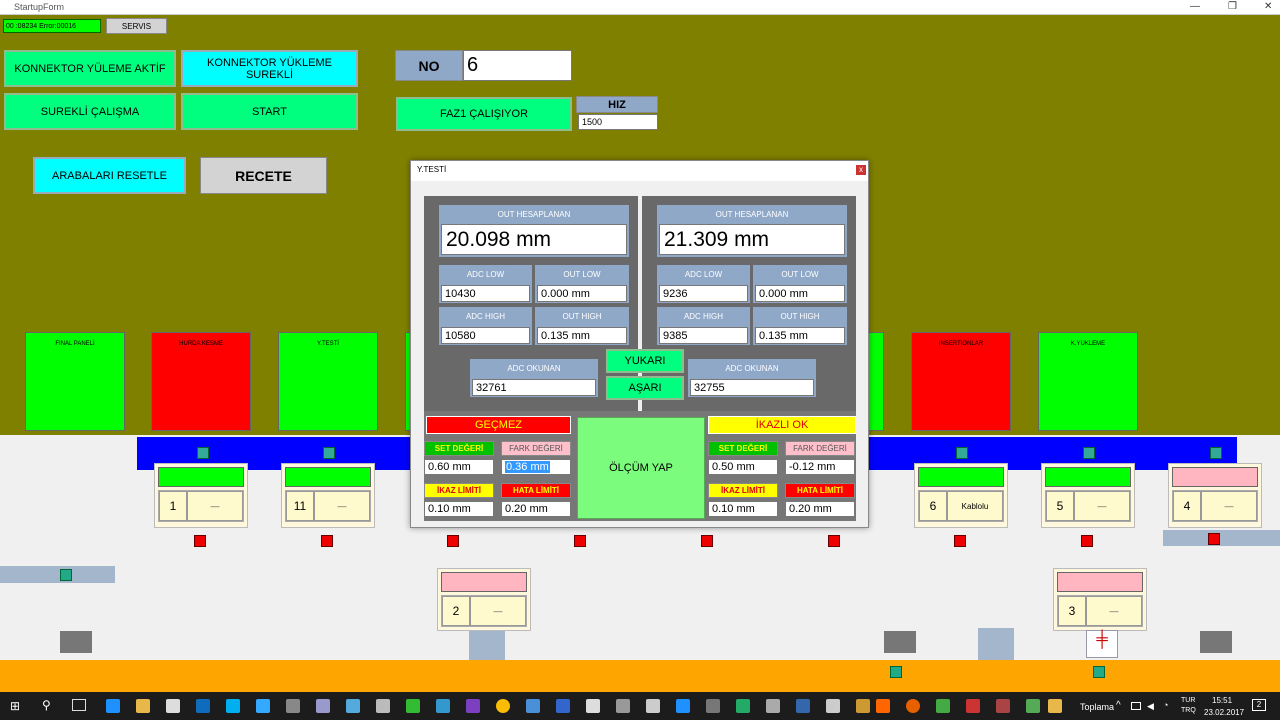  I want to click on right-hata-value: 0.20 mm, so click(820, 509).